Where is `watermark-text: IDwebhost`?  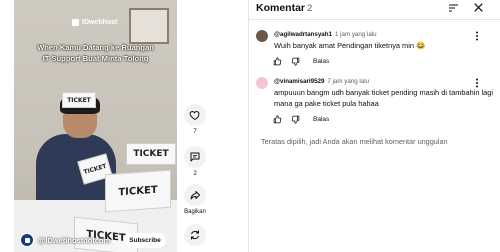 watermark-text: IDwebhost is located at coordinates (100, 22).